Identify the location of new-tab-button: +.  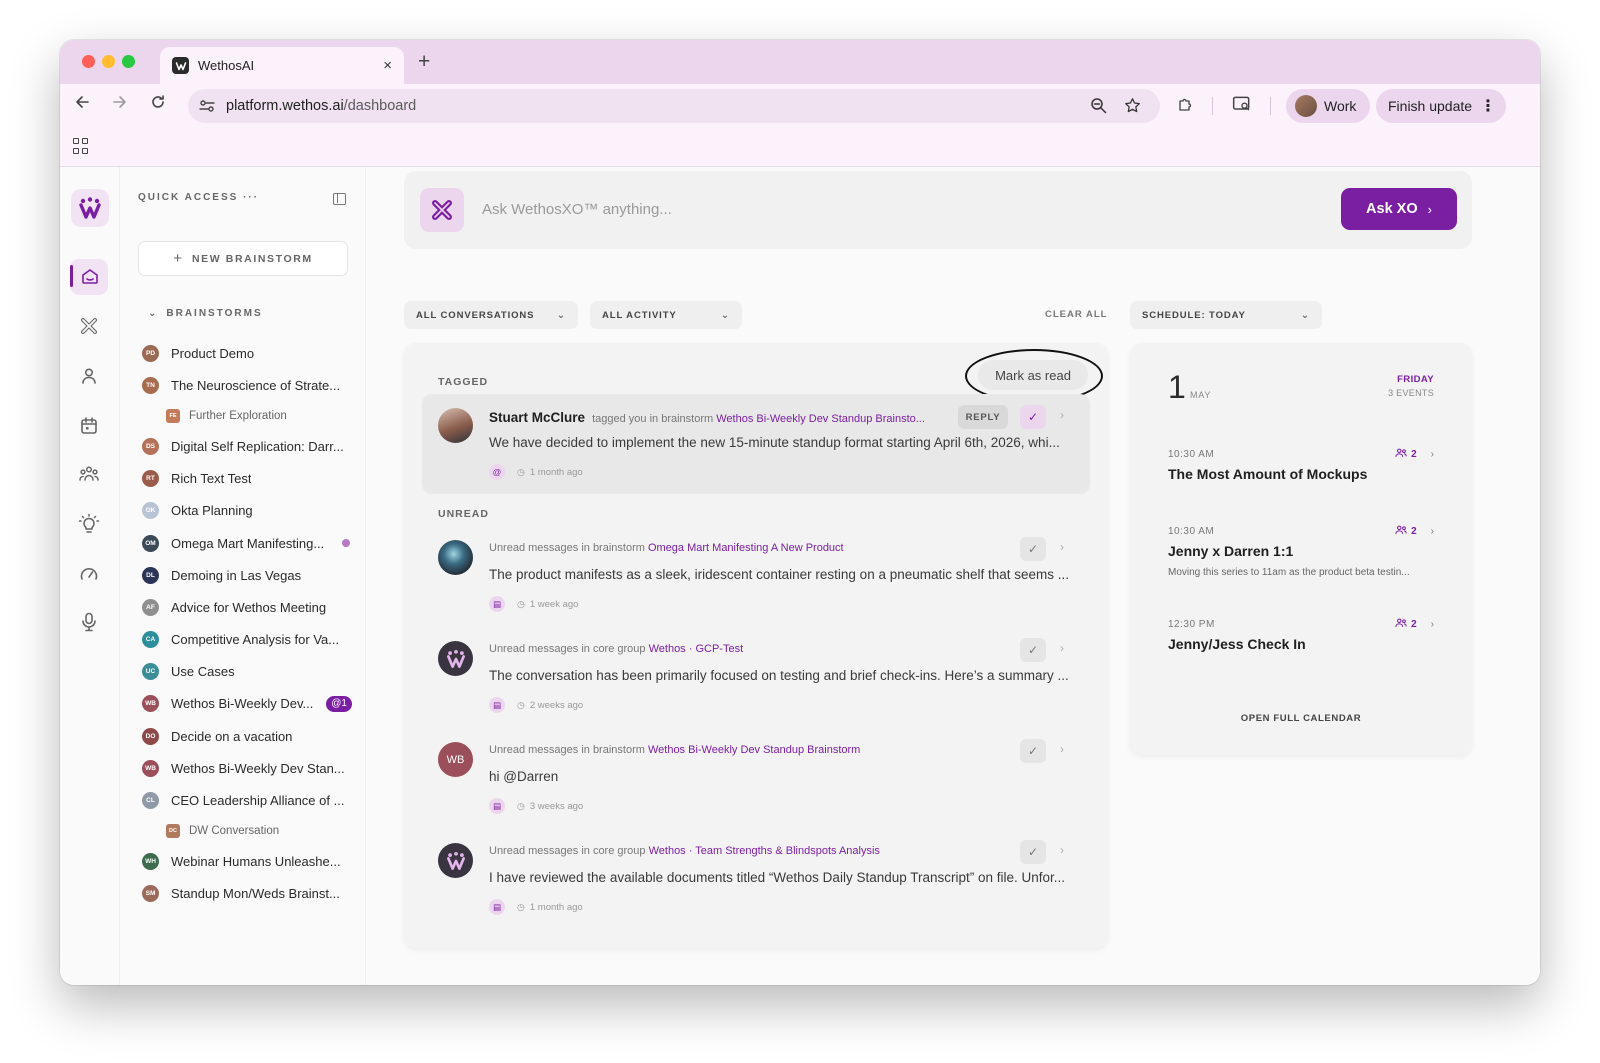
(424, 62).